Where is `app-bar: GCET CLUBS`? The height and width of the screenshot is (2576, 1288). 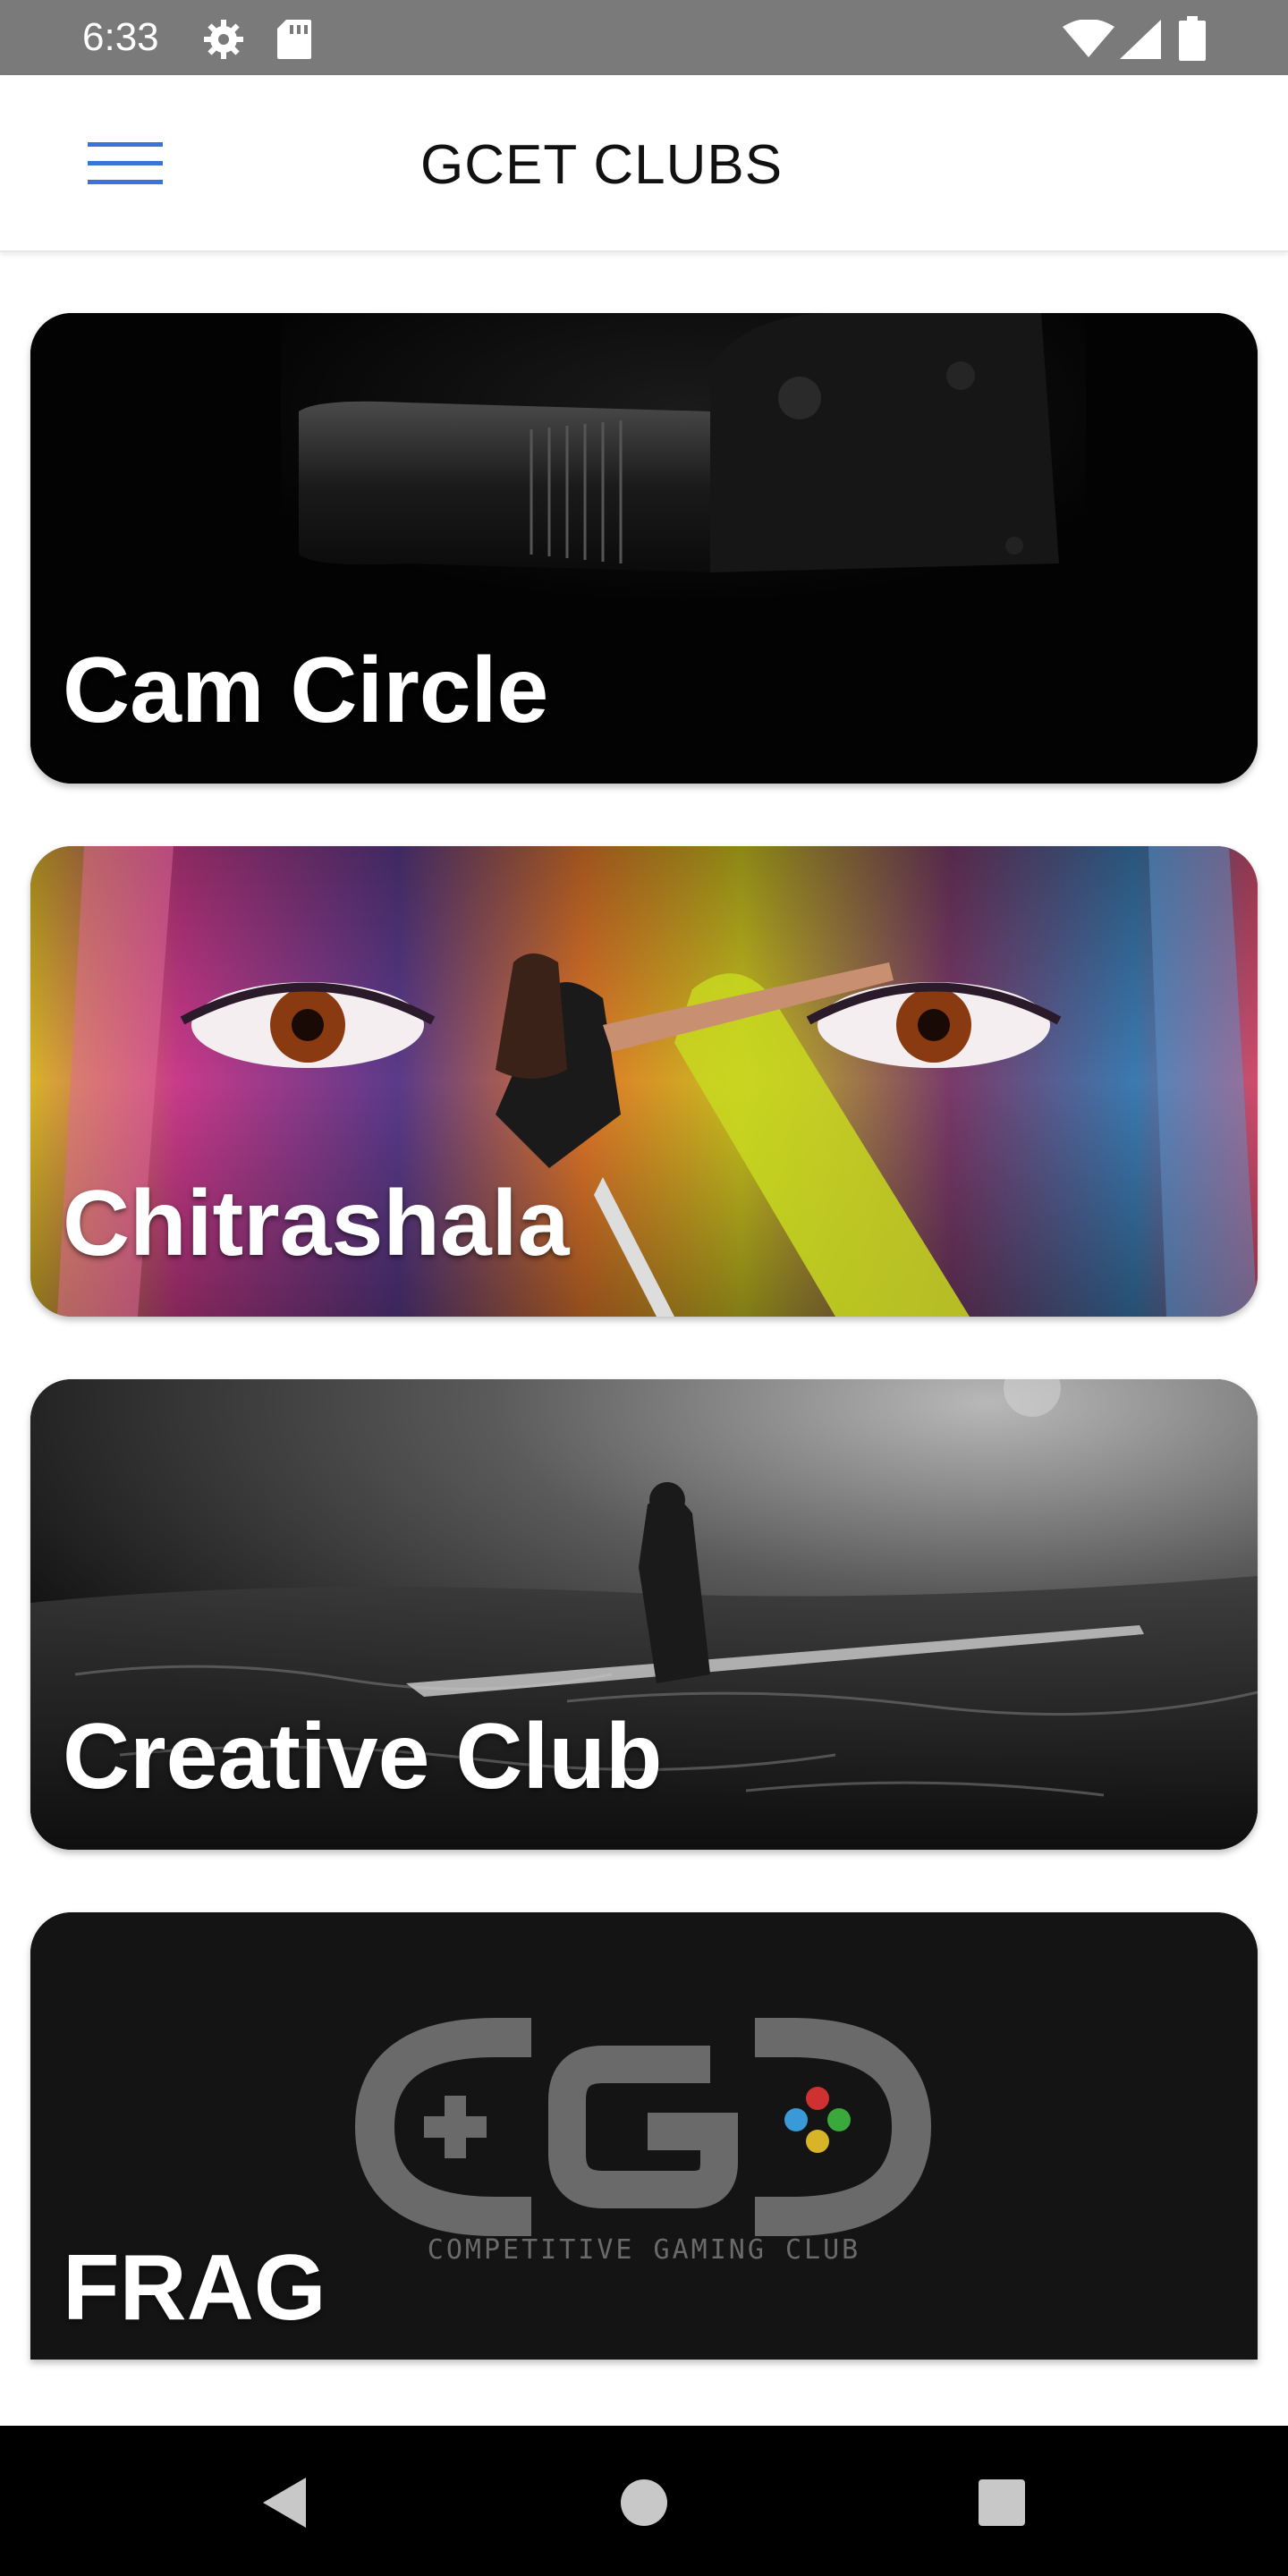 app-bar: GCET CLUBS is located at coordinates (644, 163).